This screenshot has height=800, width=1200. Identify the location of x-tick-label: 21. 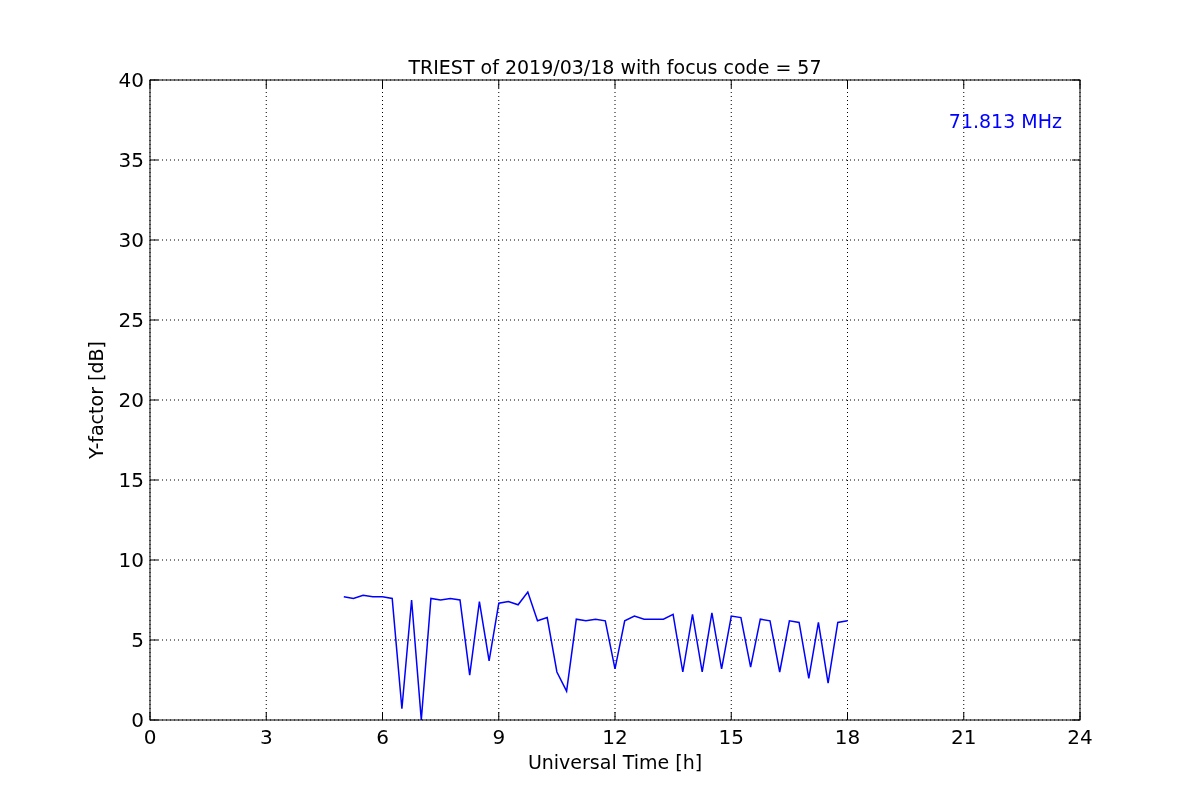
(964, 737).